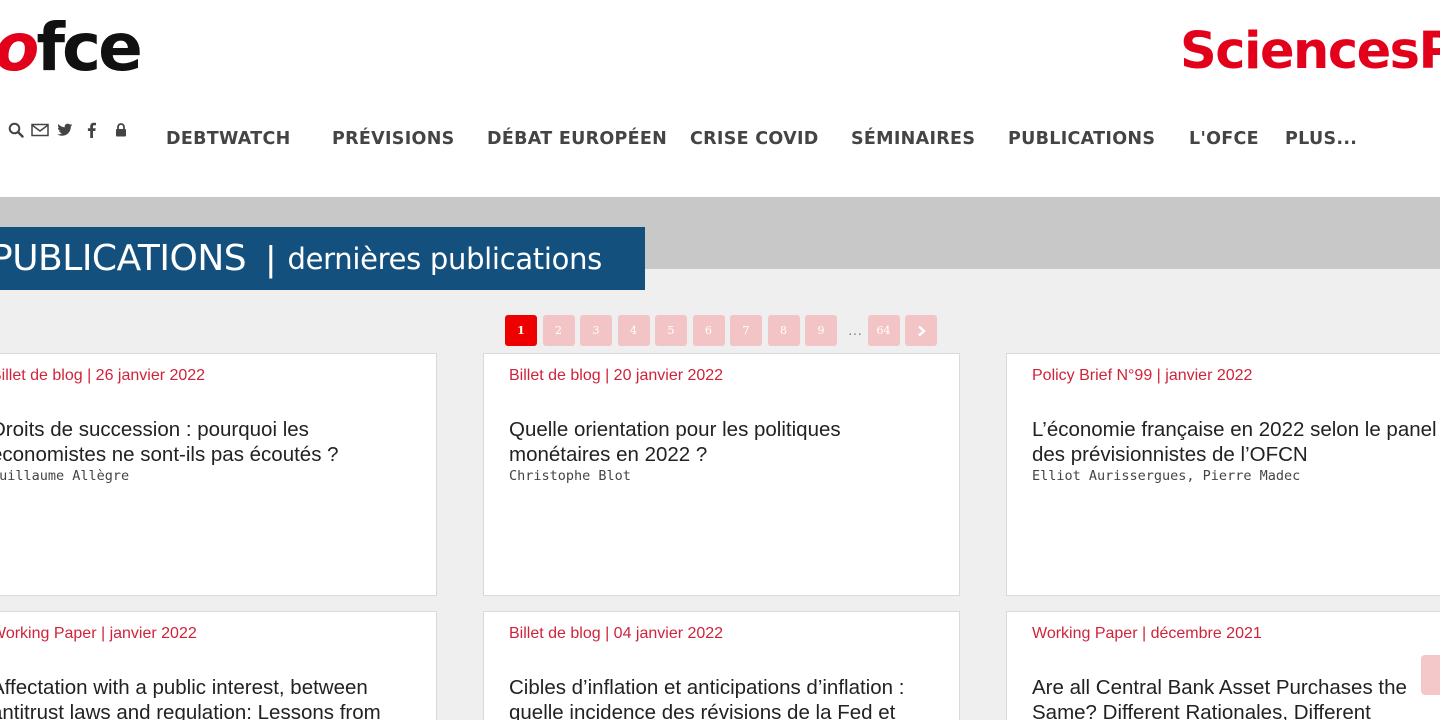  I want to click on page-button-last: 64, so click(883, 330).